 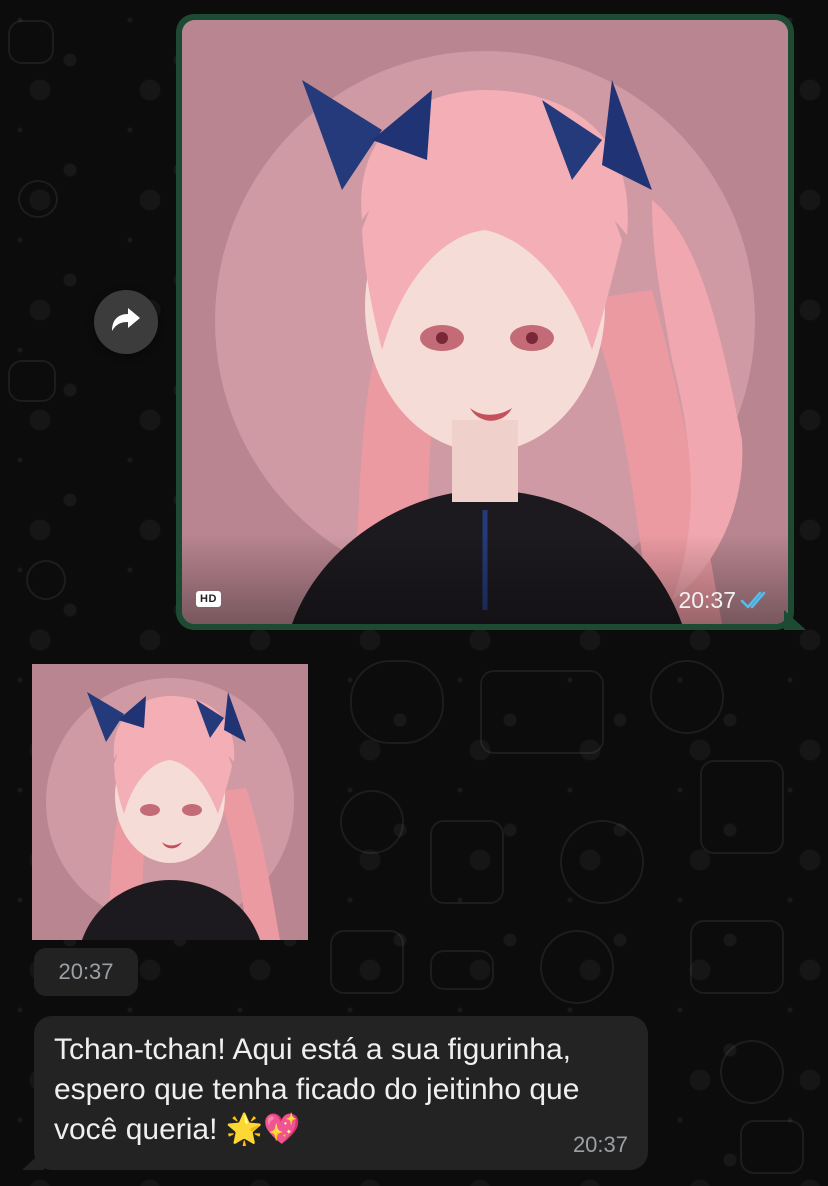 What do you see at coordinates (170, 802) in the screenshot?
I see `sticker-image` at bounding box center [170, 802].